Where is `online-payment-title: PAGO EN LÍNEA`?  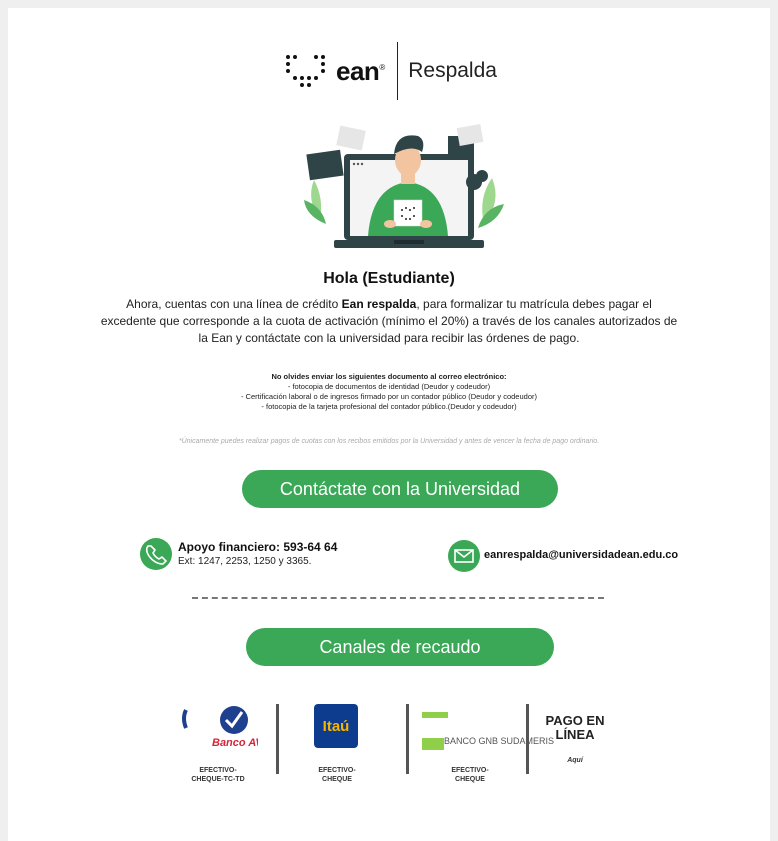
online-payment-title: PAGO EN LÍNEA is located at coordinates (575, 727).